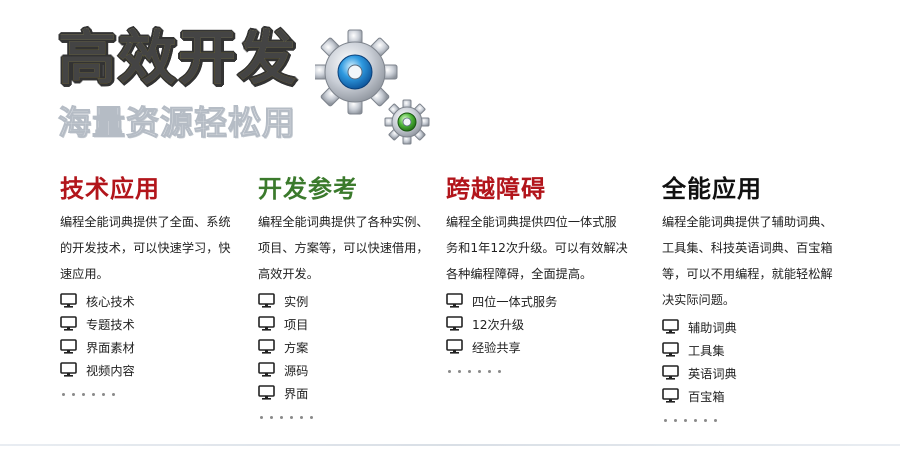 Image resolution: width=900 pixels, height=450 pixels. Describe the element at coordinates (353, 392) in the screenshot. I see `list-item: 界面` at that location.